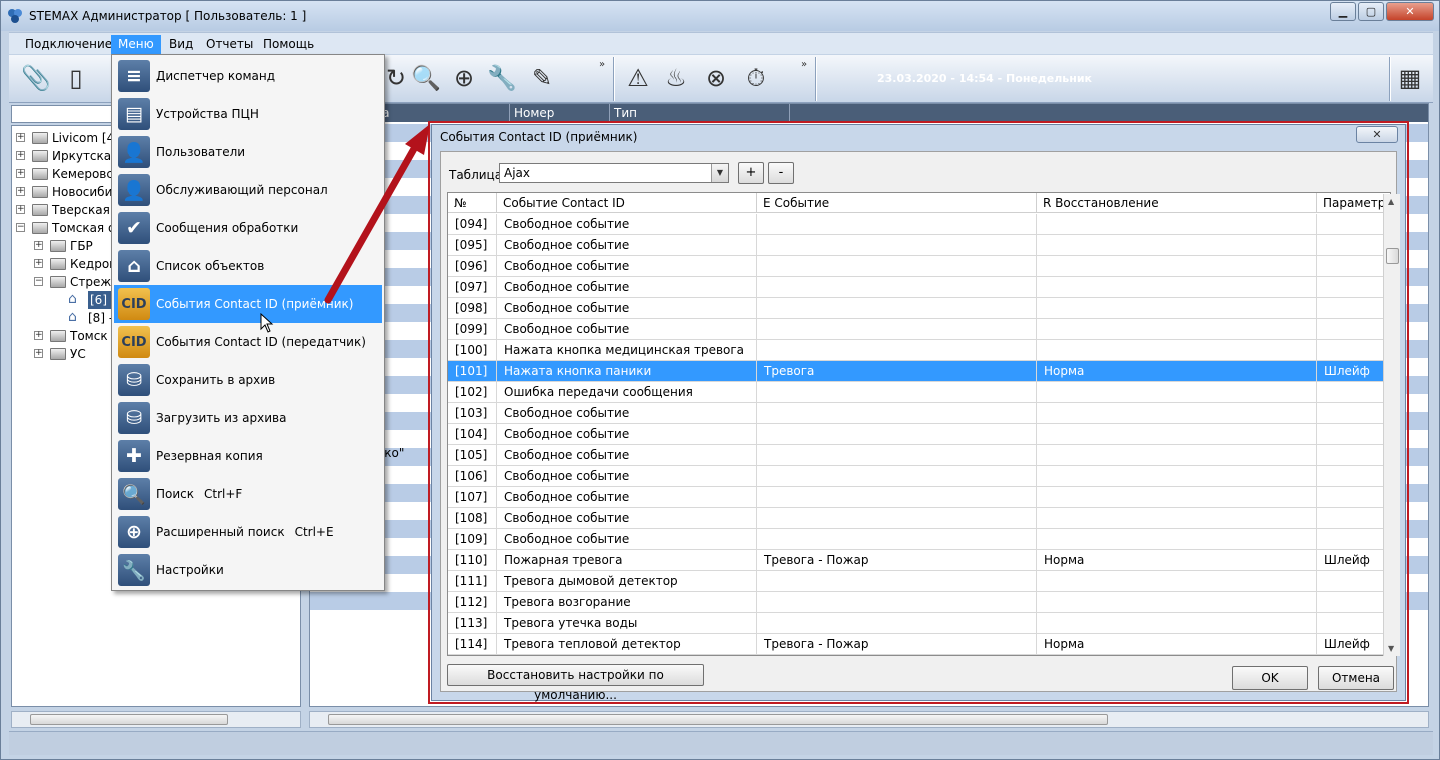 The image size is (1440, 760). What do you see at coordinates (542, 78) in the screenshot?
I see `pencil-icon: ✎` at bounding box center [542, 78].